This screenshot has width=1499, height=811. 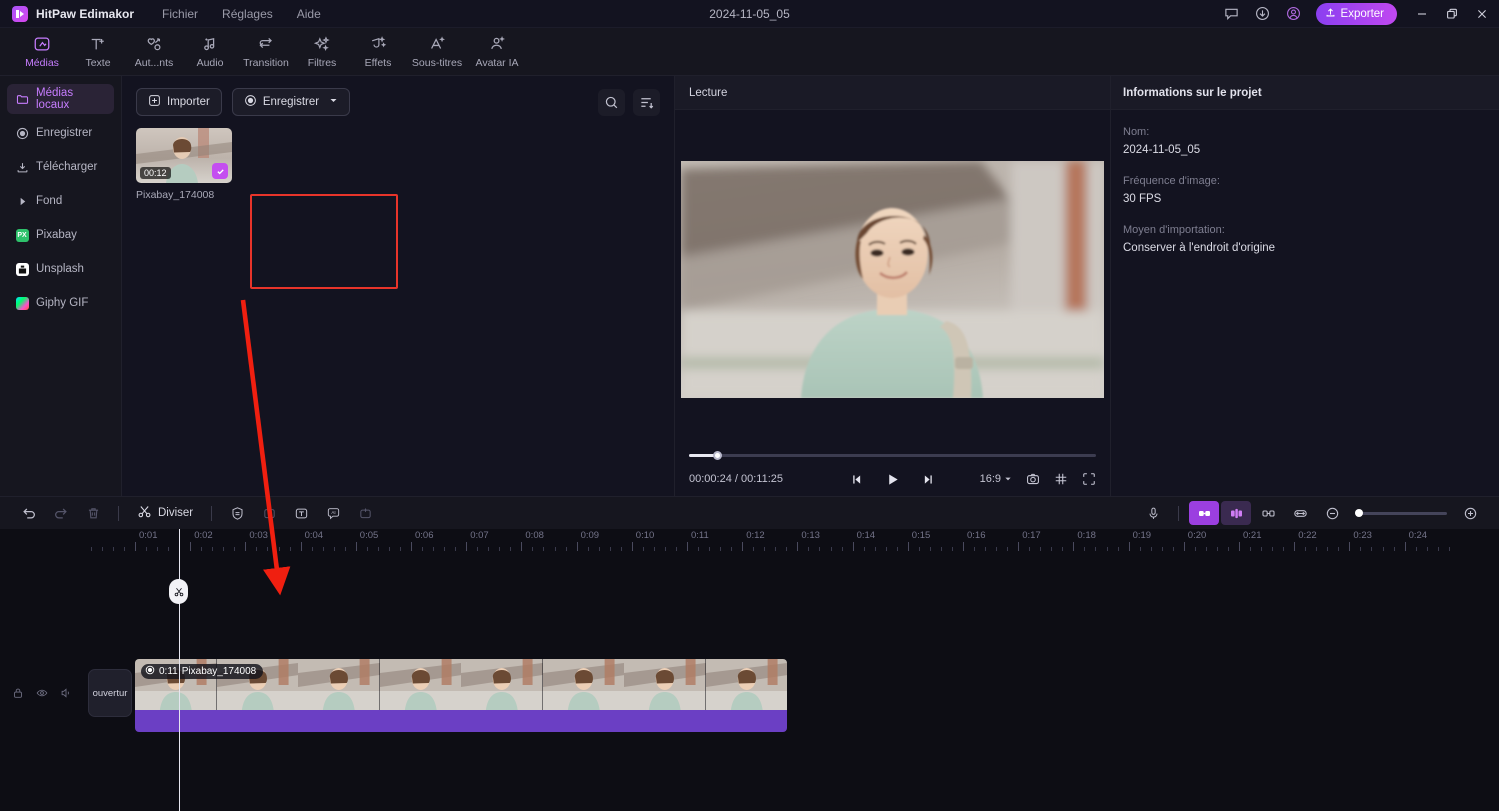 What do you see at coordinates (29, 513) in the screenshot?
I see `undo-icon` at bounding box center [29, 513].